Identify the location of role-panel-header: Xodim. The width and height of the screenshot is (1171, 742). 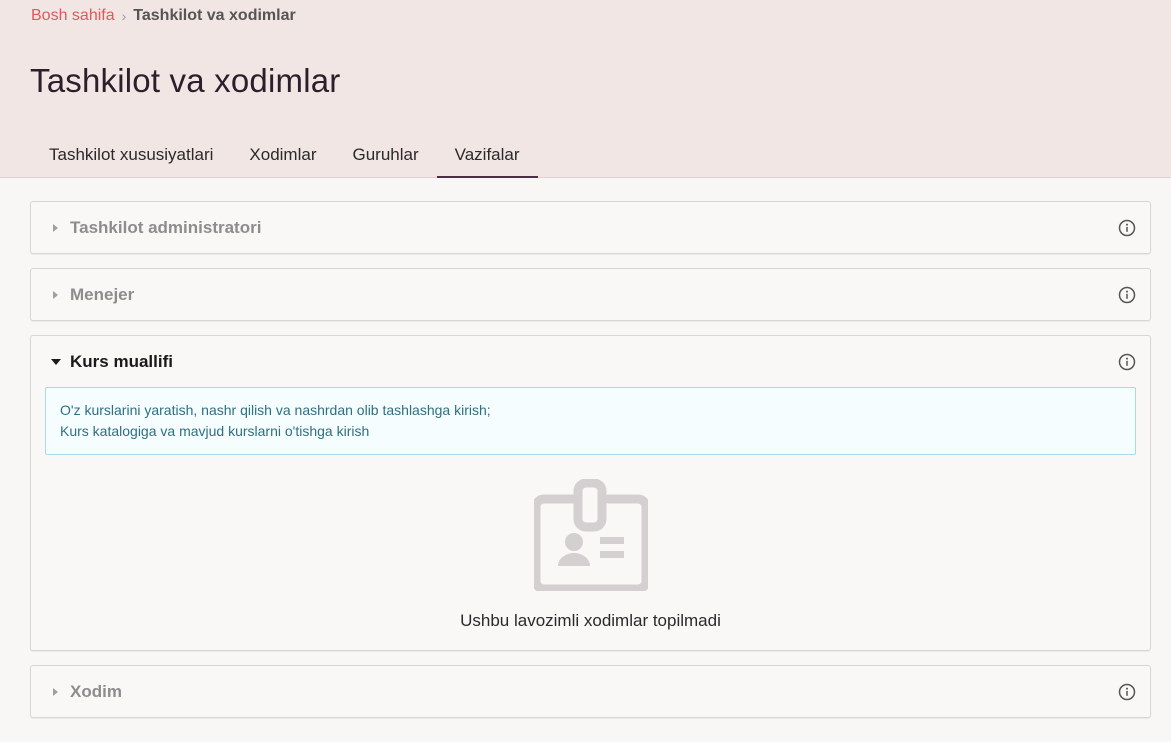
(590, 691).